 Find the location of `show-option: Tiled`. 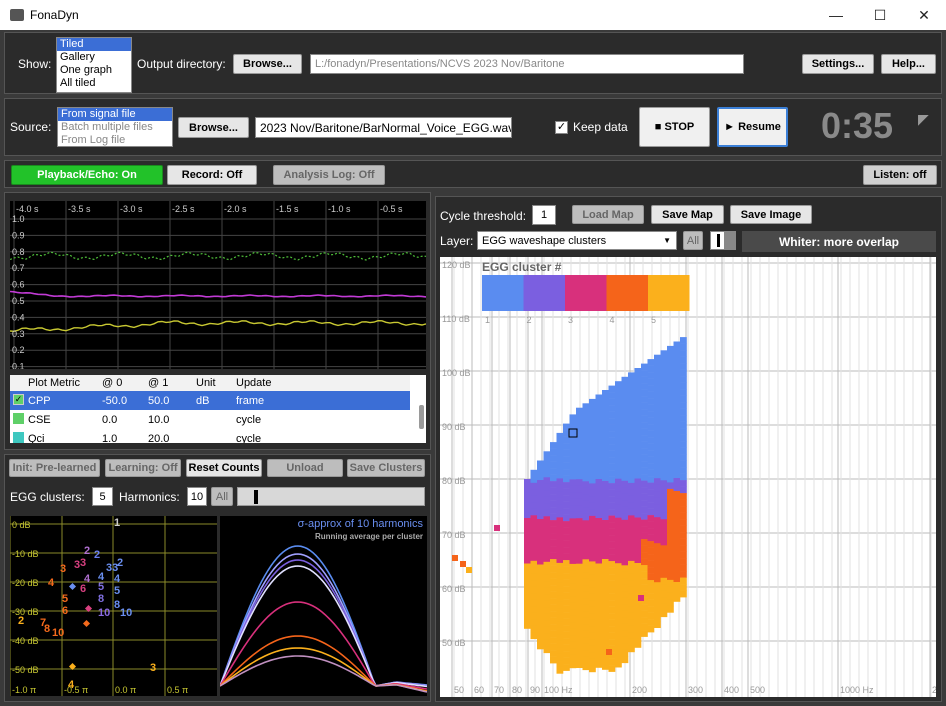

show-option: Tiled is located at coordinates (94, 44).